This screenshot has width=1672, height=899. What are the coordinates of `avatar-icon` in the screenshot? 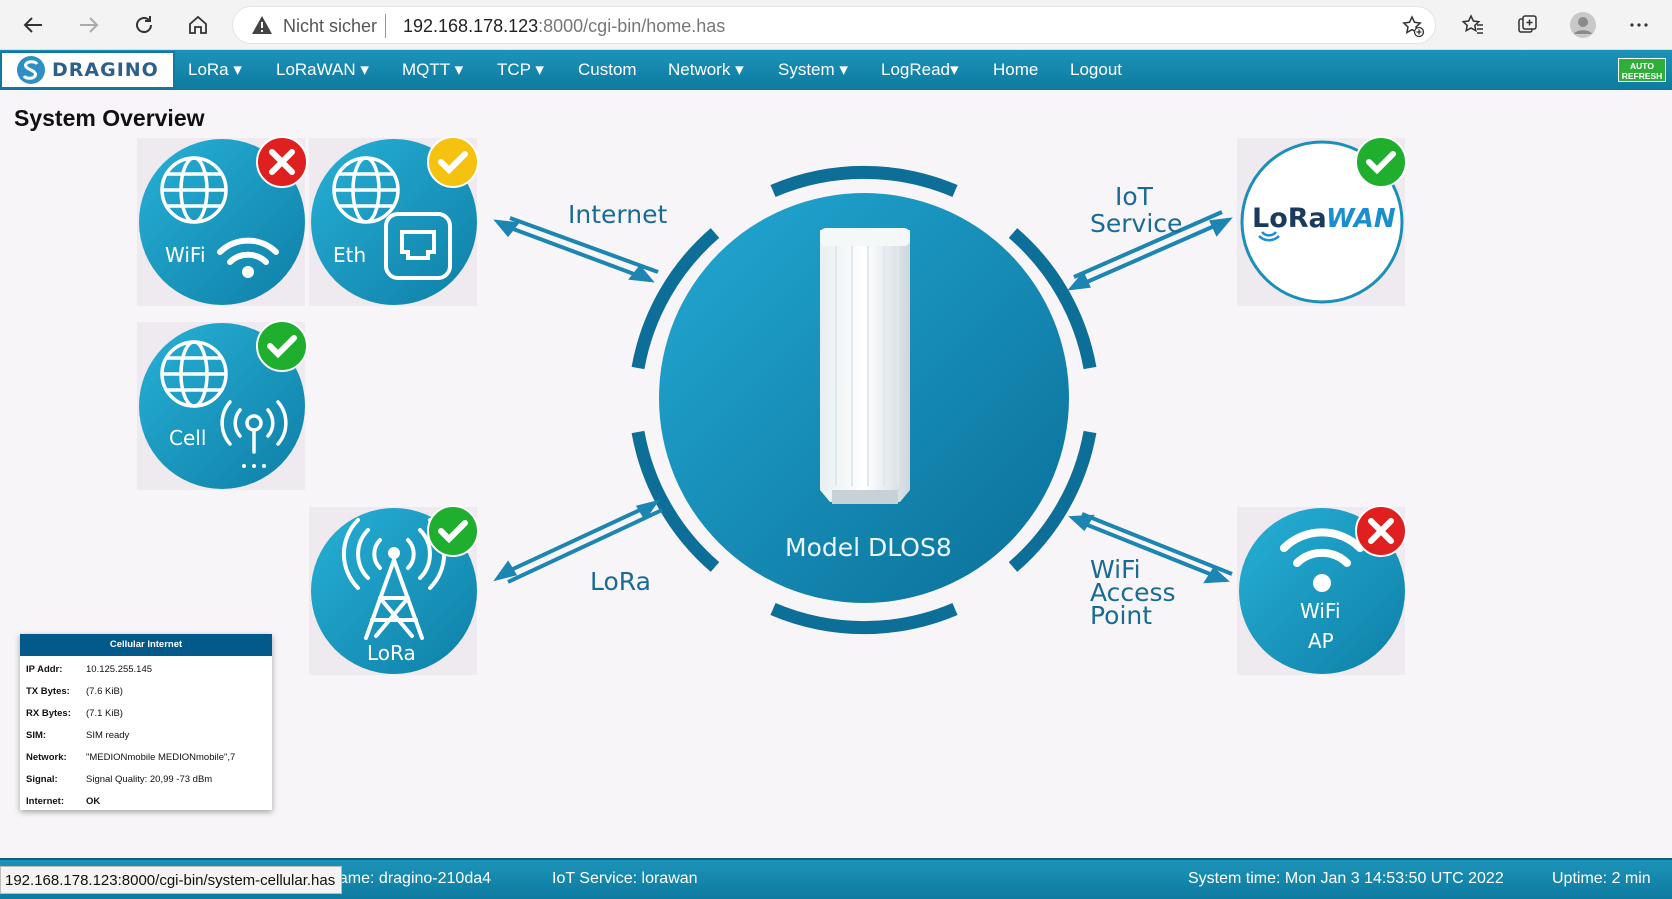 It's located at (1583, 25).